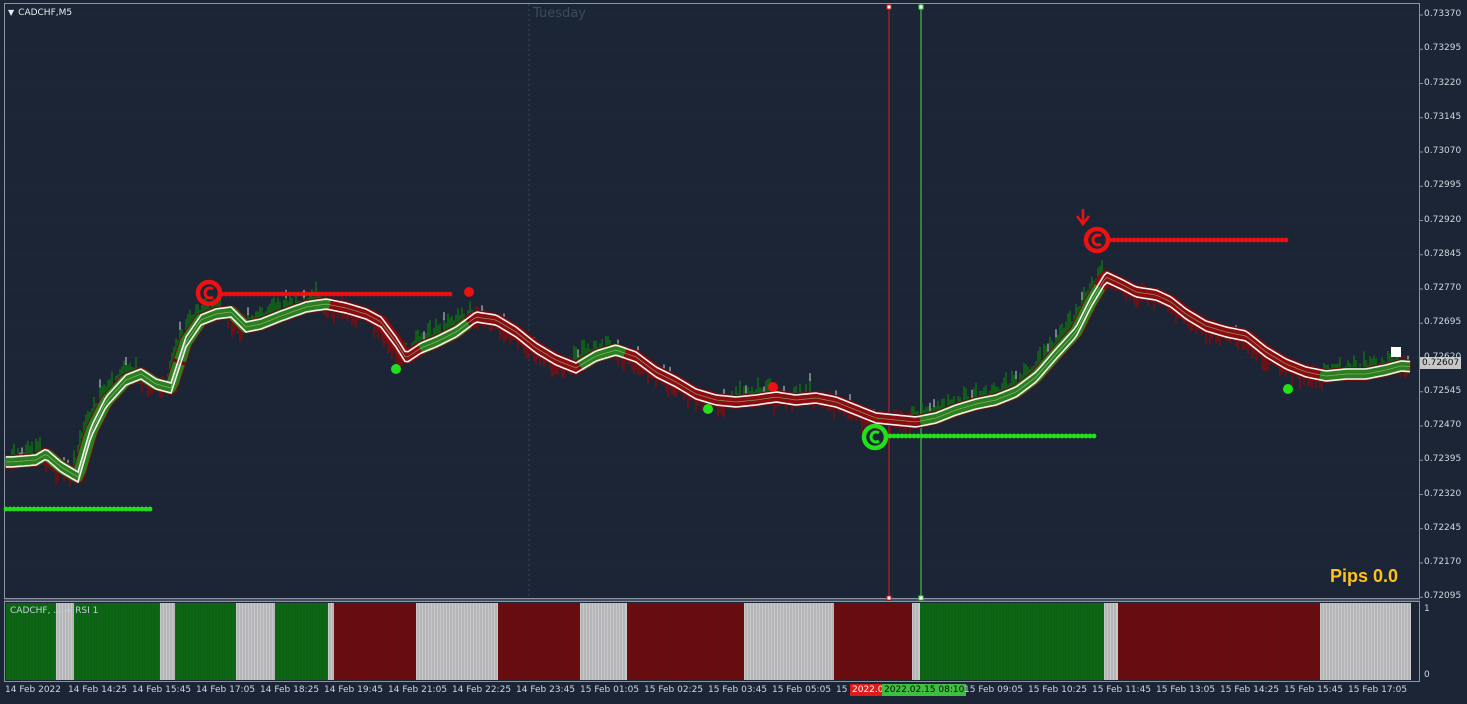  I want to click on time-label: 14 Feb 21:05, so click(418, 690).